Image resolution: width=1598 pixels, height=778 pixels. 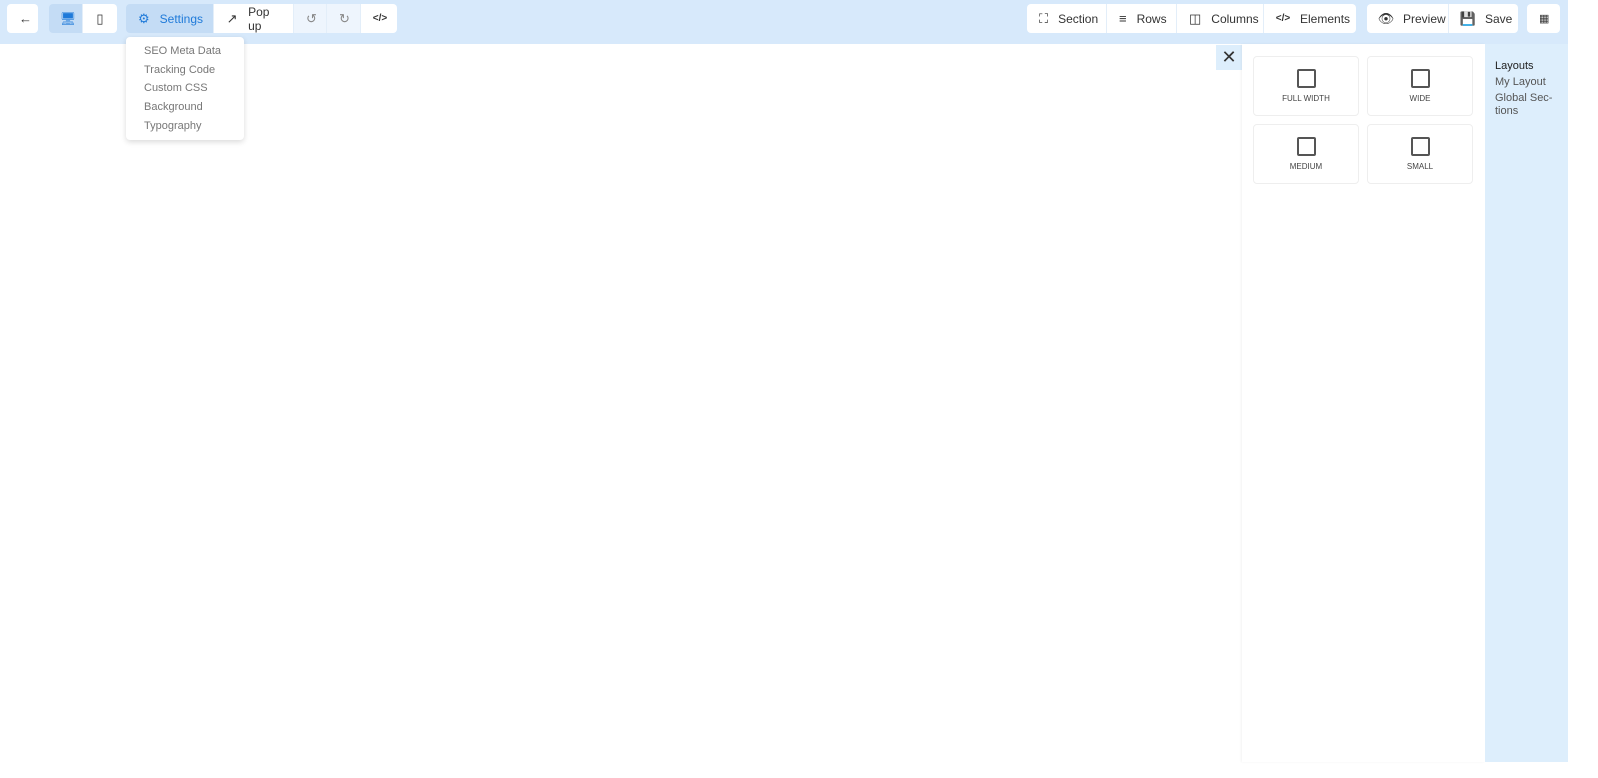 What do you see at coordinates (1363, 403) in the screenshot?
I see `layouts-panel: FULL WIDTH WIDE MEDIUM SMALL` at bounding box center [1363, 403].